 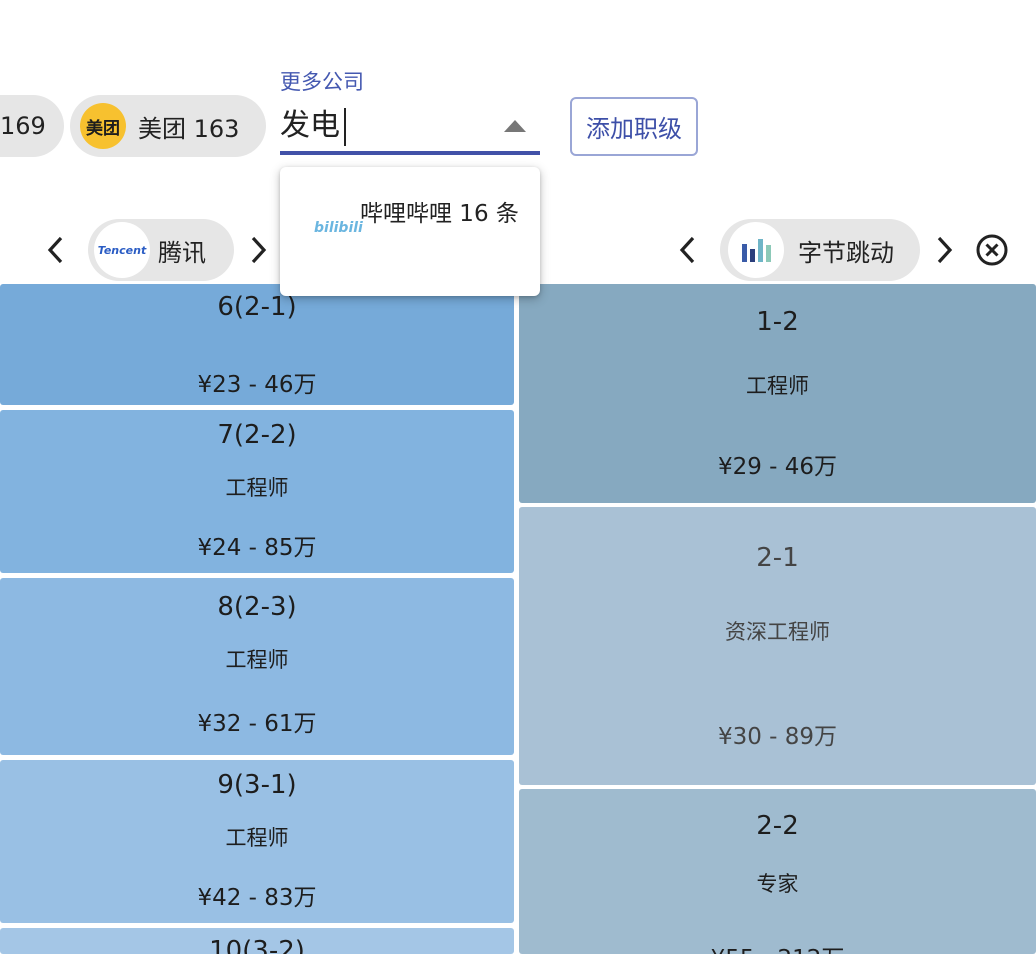 I want to click on company-chip-tencent: Tencent 腾讯, so click(x=161, y=250).